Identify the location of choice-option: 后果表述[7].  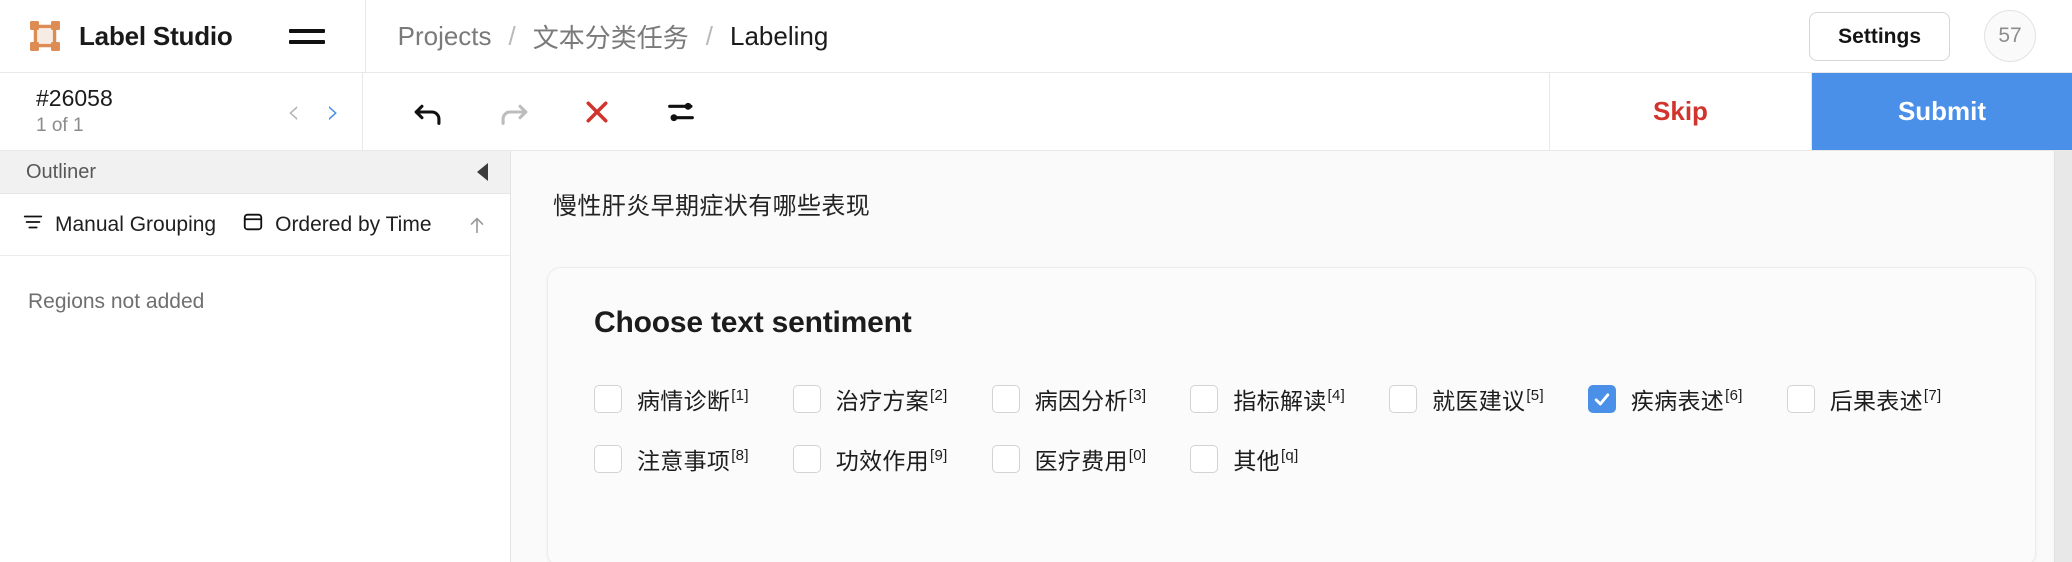
(1864, 399).